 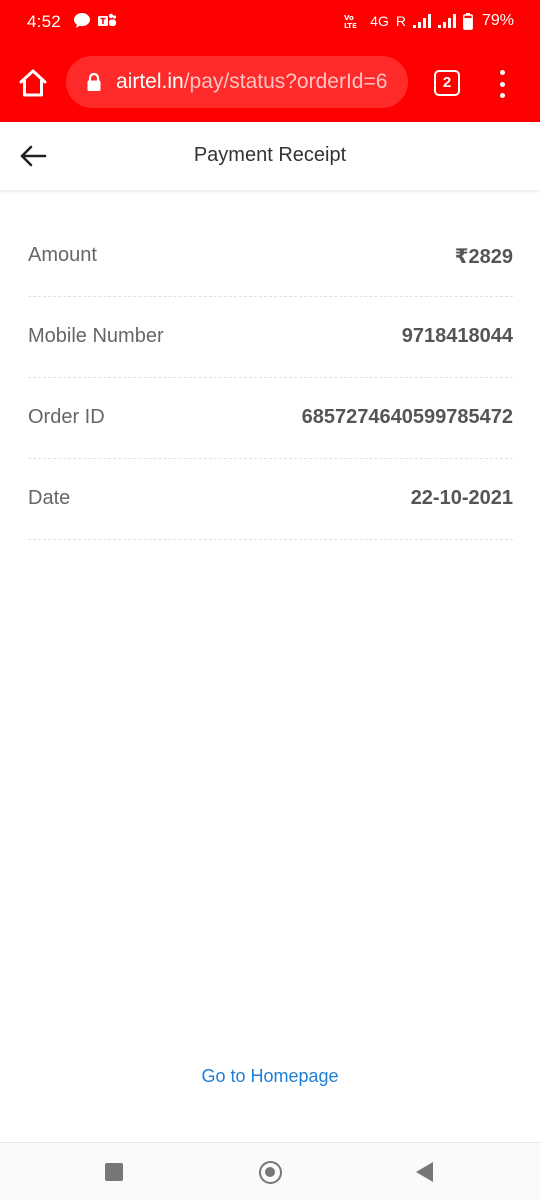 I want to click on nav-home-icon, so click(x=270, y=1172).